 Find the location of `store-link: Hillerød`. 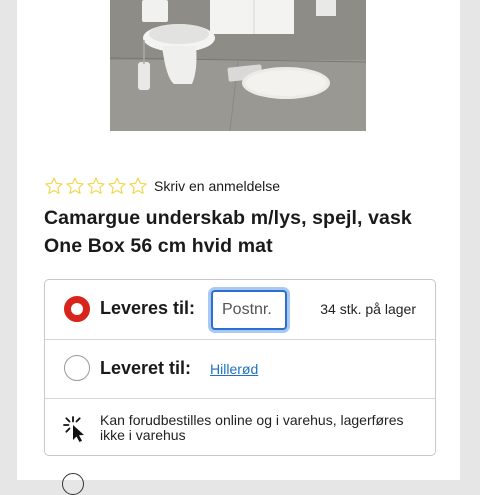

store-link: Hillerød is located at coordinates (234, 369).